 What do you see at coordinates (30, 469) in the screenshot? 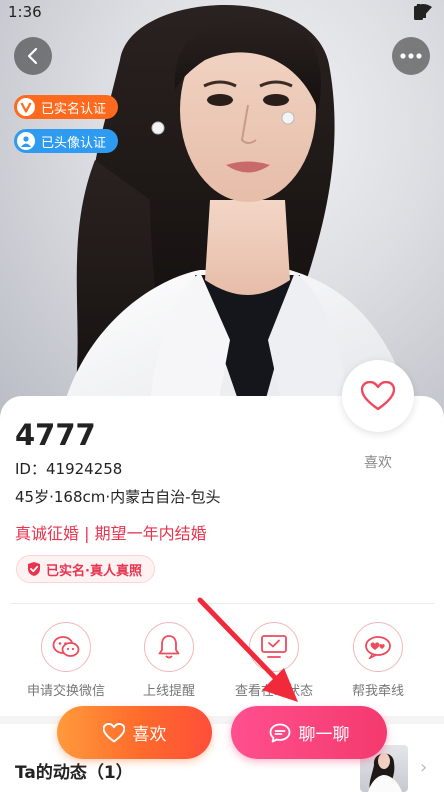
I see `profile-id-label: ID：` at bounding box center [30, 469].